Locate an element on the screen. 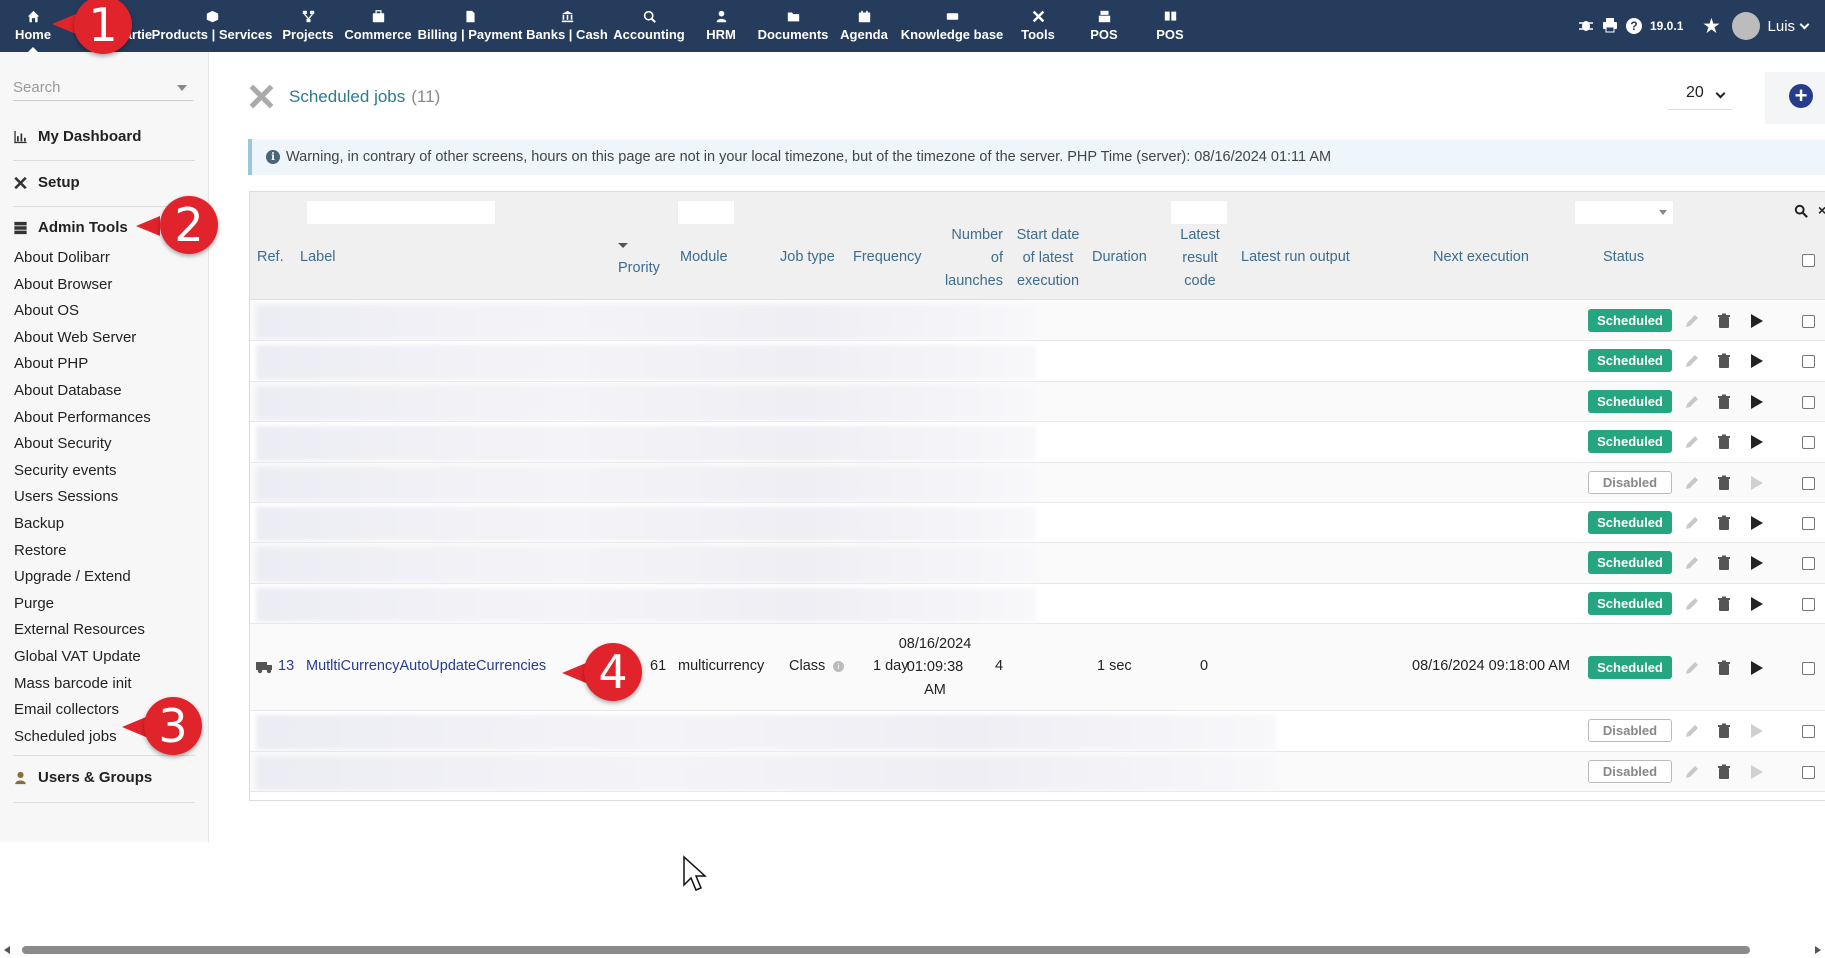  sidebar-item-backup: Backup is located at coordinates (39, 523).